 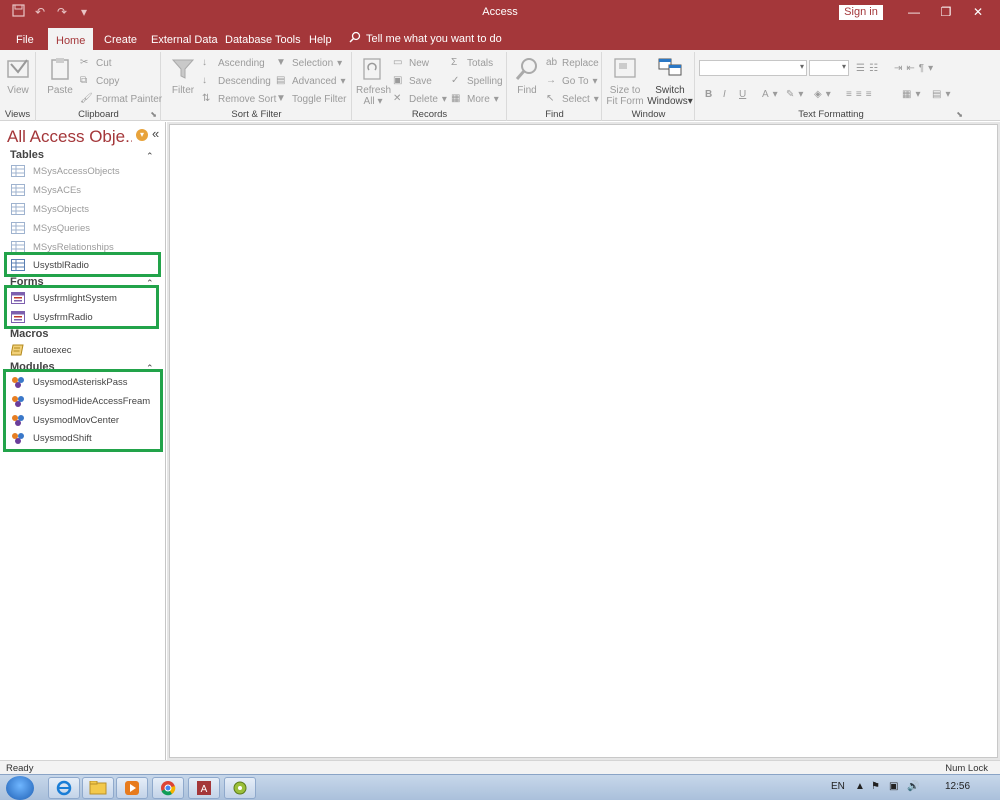 What do you see at coordinates (309, 63) in the screenshot?
I see `selection-button: ▼ Selection ▾` at bounding box center [309, 63].